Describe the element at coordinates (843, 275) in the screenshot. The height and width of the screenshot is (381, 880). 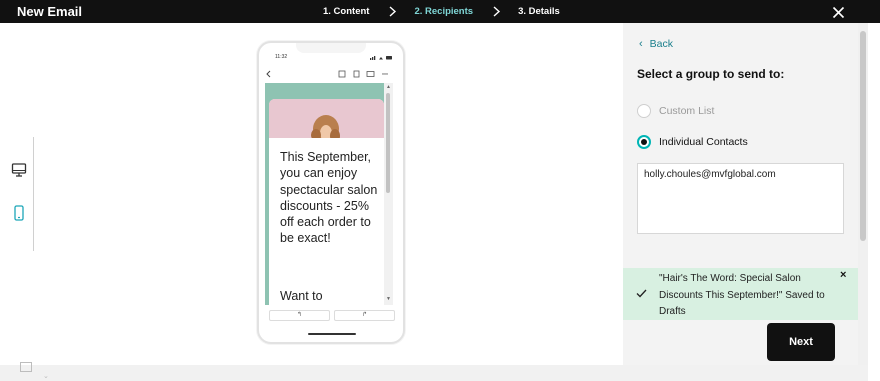
I see `toast-close-button: ×` at that location.